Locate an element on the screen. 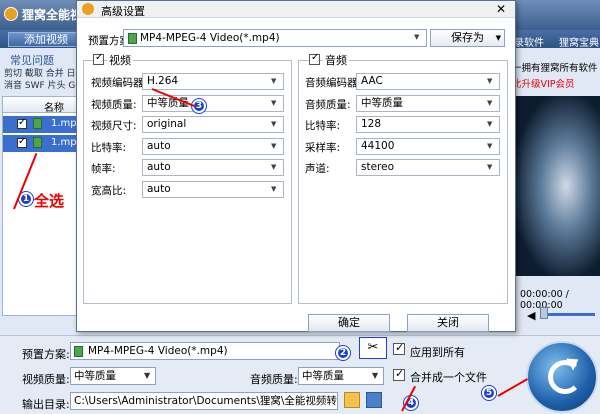 The height and width of the screenshot is (414, 600). audio-label: 音频质量: is located at coordinates (328, 104).